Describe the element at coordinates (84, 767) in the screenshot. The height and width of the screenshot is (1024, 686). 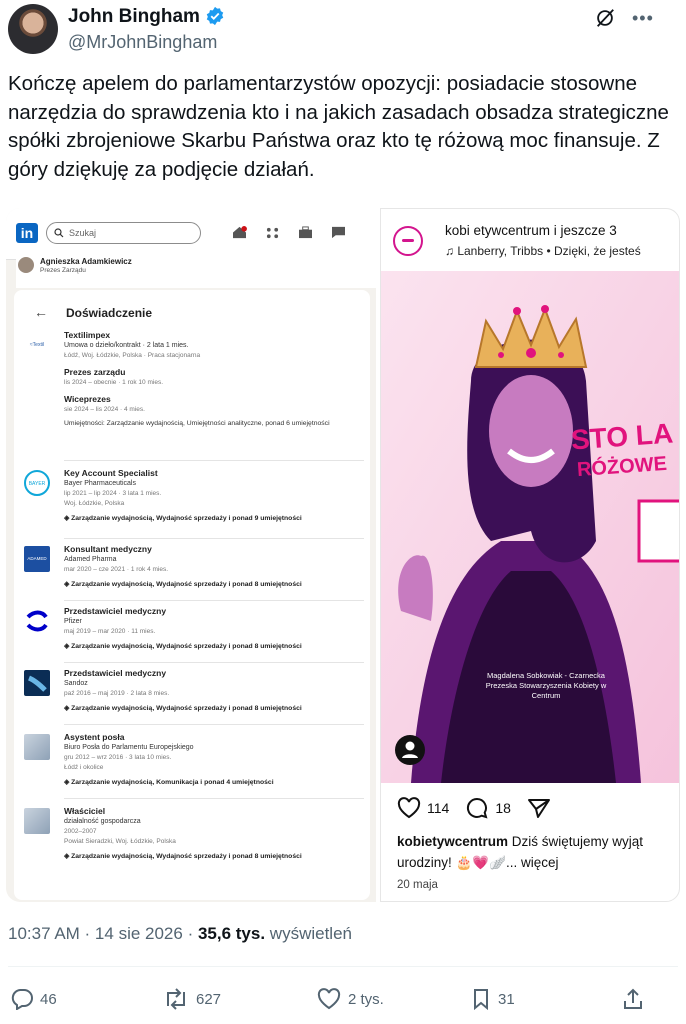
I see `location: Łódź i okolice` at that location.